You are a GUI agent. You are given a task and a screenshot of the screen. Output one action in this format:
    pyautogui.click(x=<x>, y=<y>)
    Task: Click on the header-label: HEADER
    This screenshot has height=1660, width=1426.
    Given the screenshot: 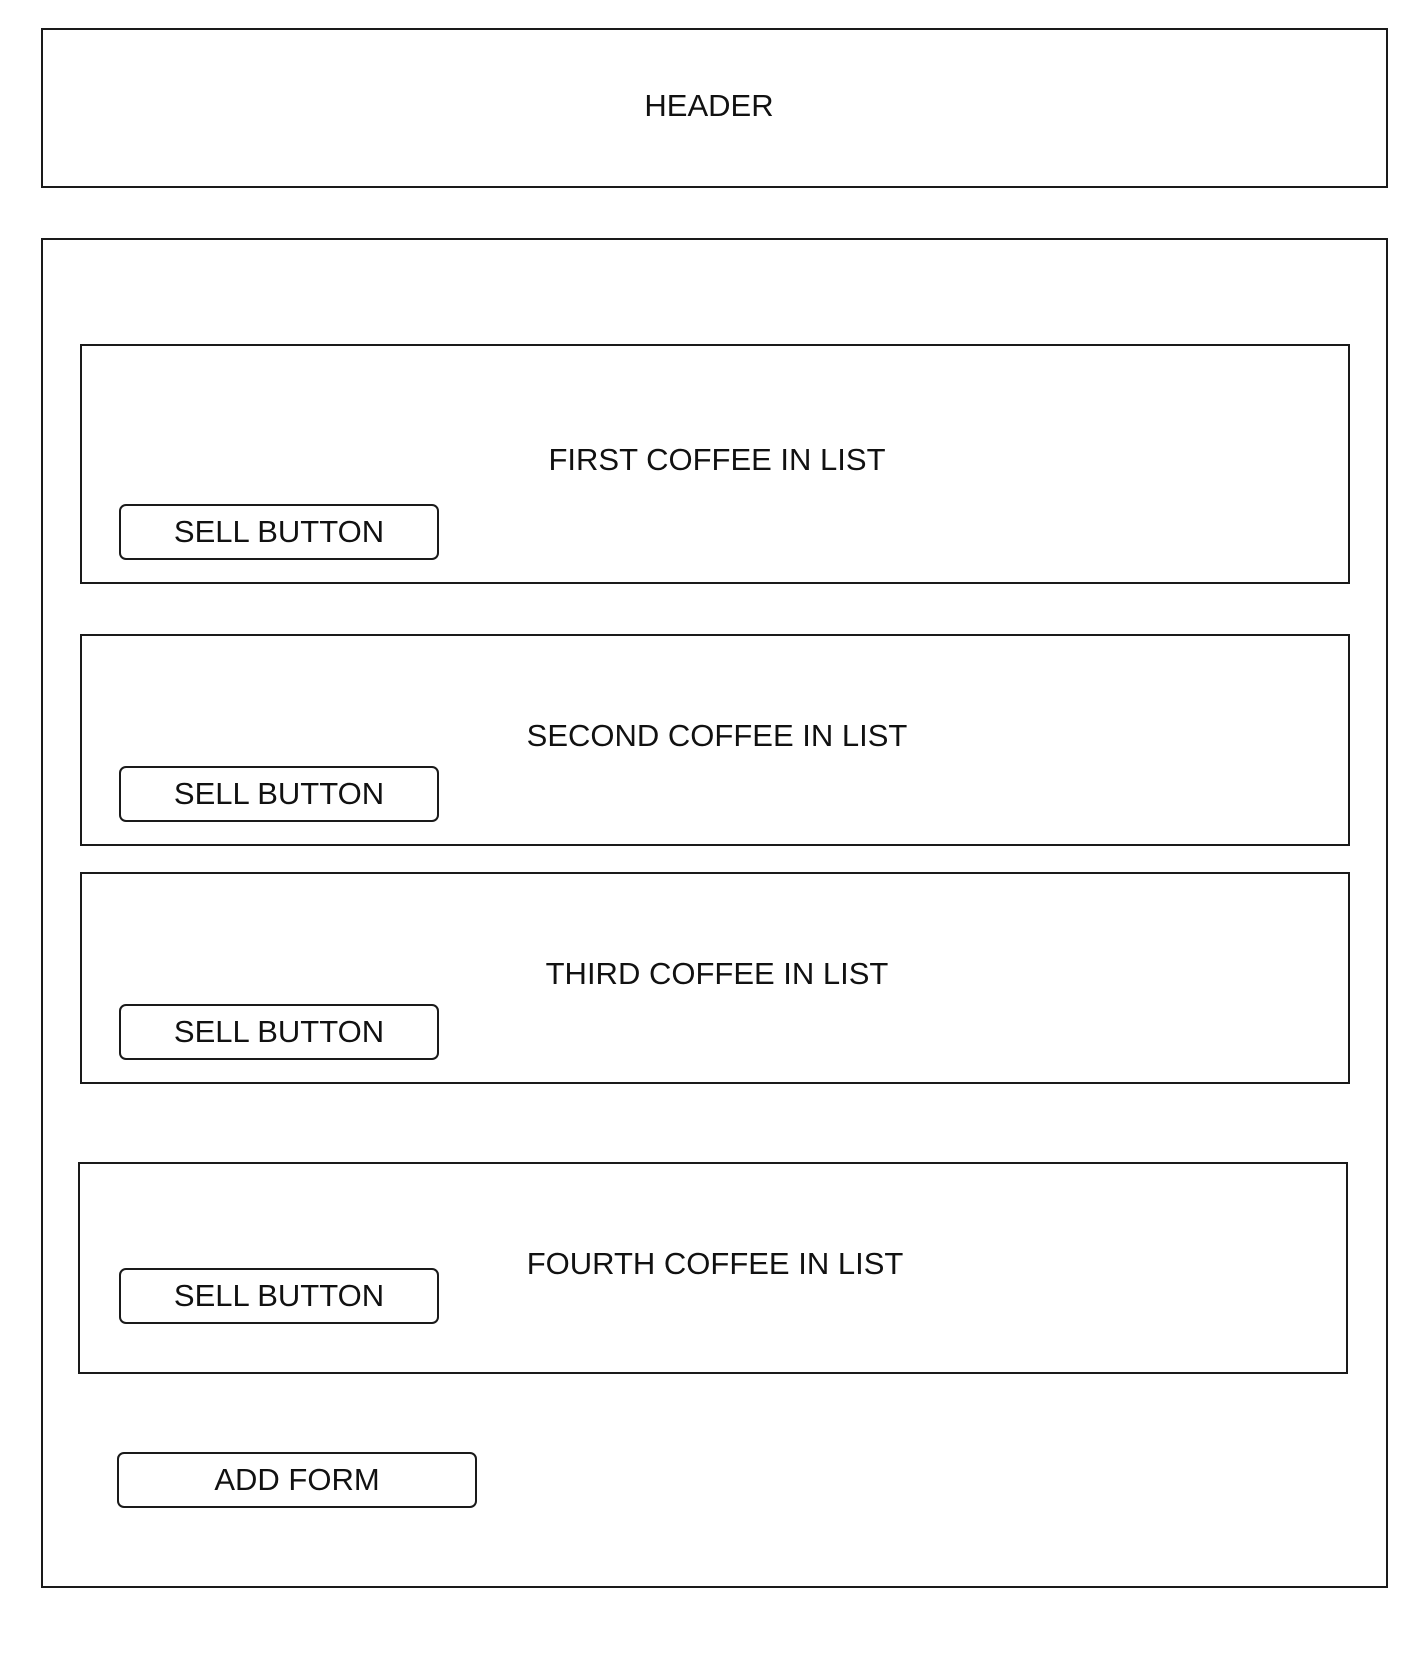 What is the action you would take?
    pyautogui.click(x=709, y=105)
    